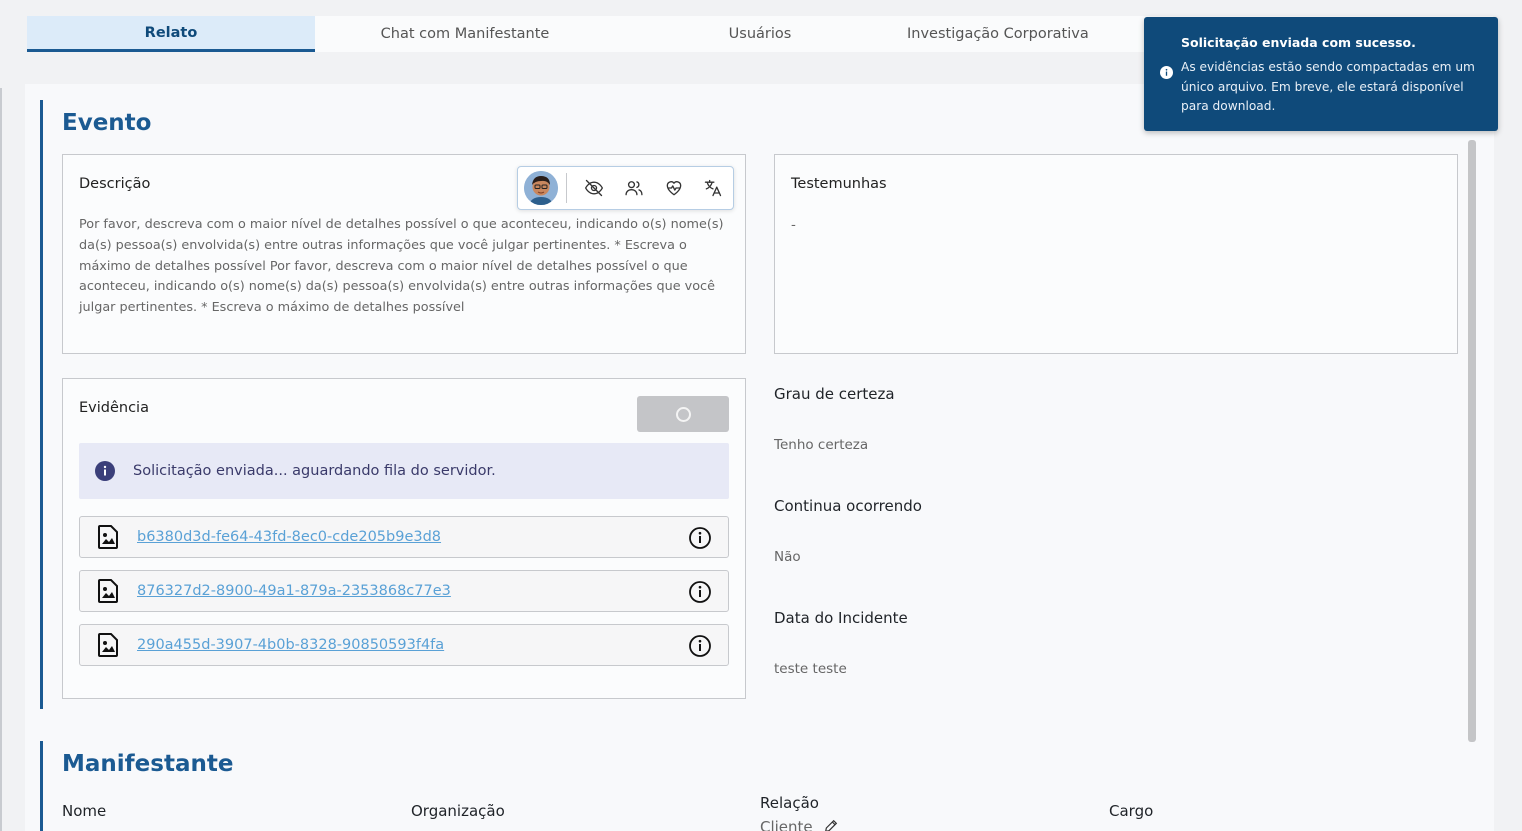 This screenshot has width=1522, height=831. What do you see at coordinates (810, 669) in the screenshot?
I see `data-incidente-value: teste teste` at bounding box center [810, 669].